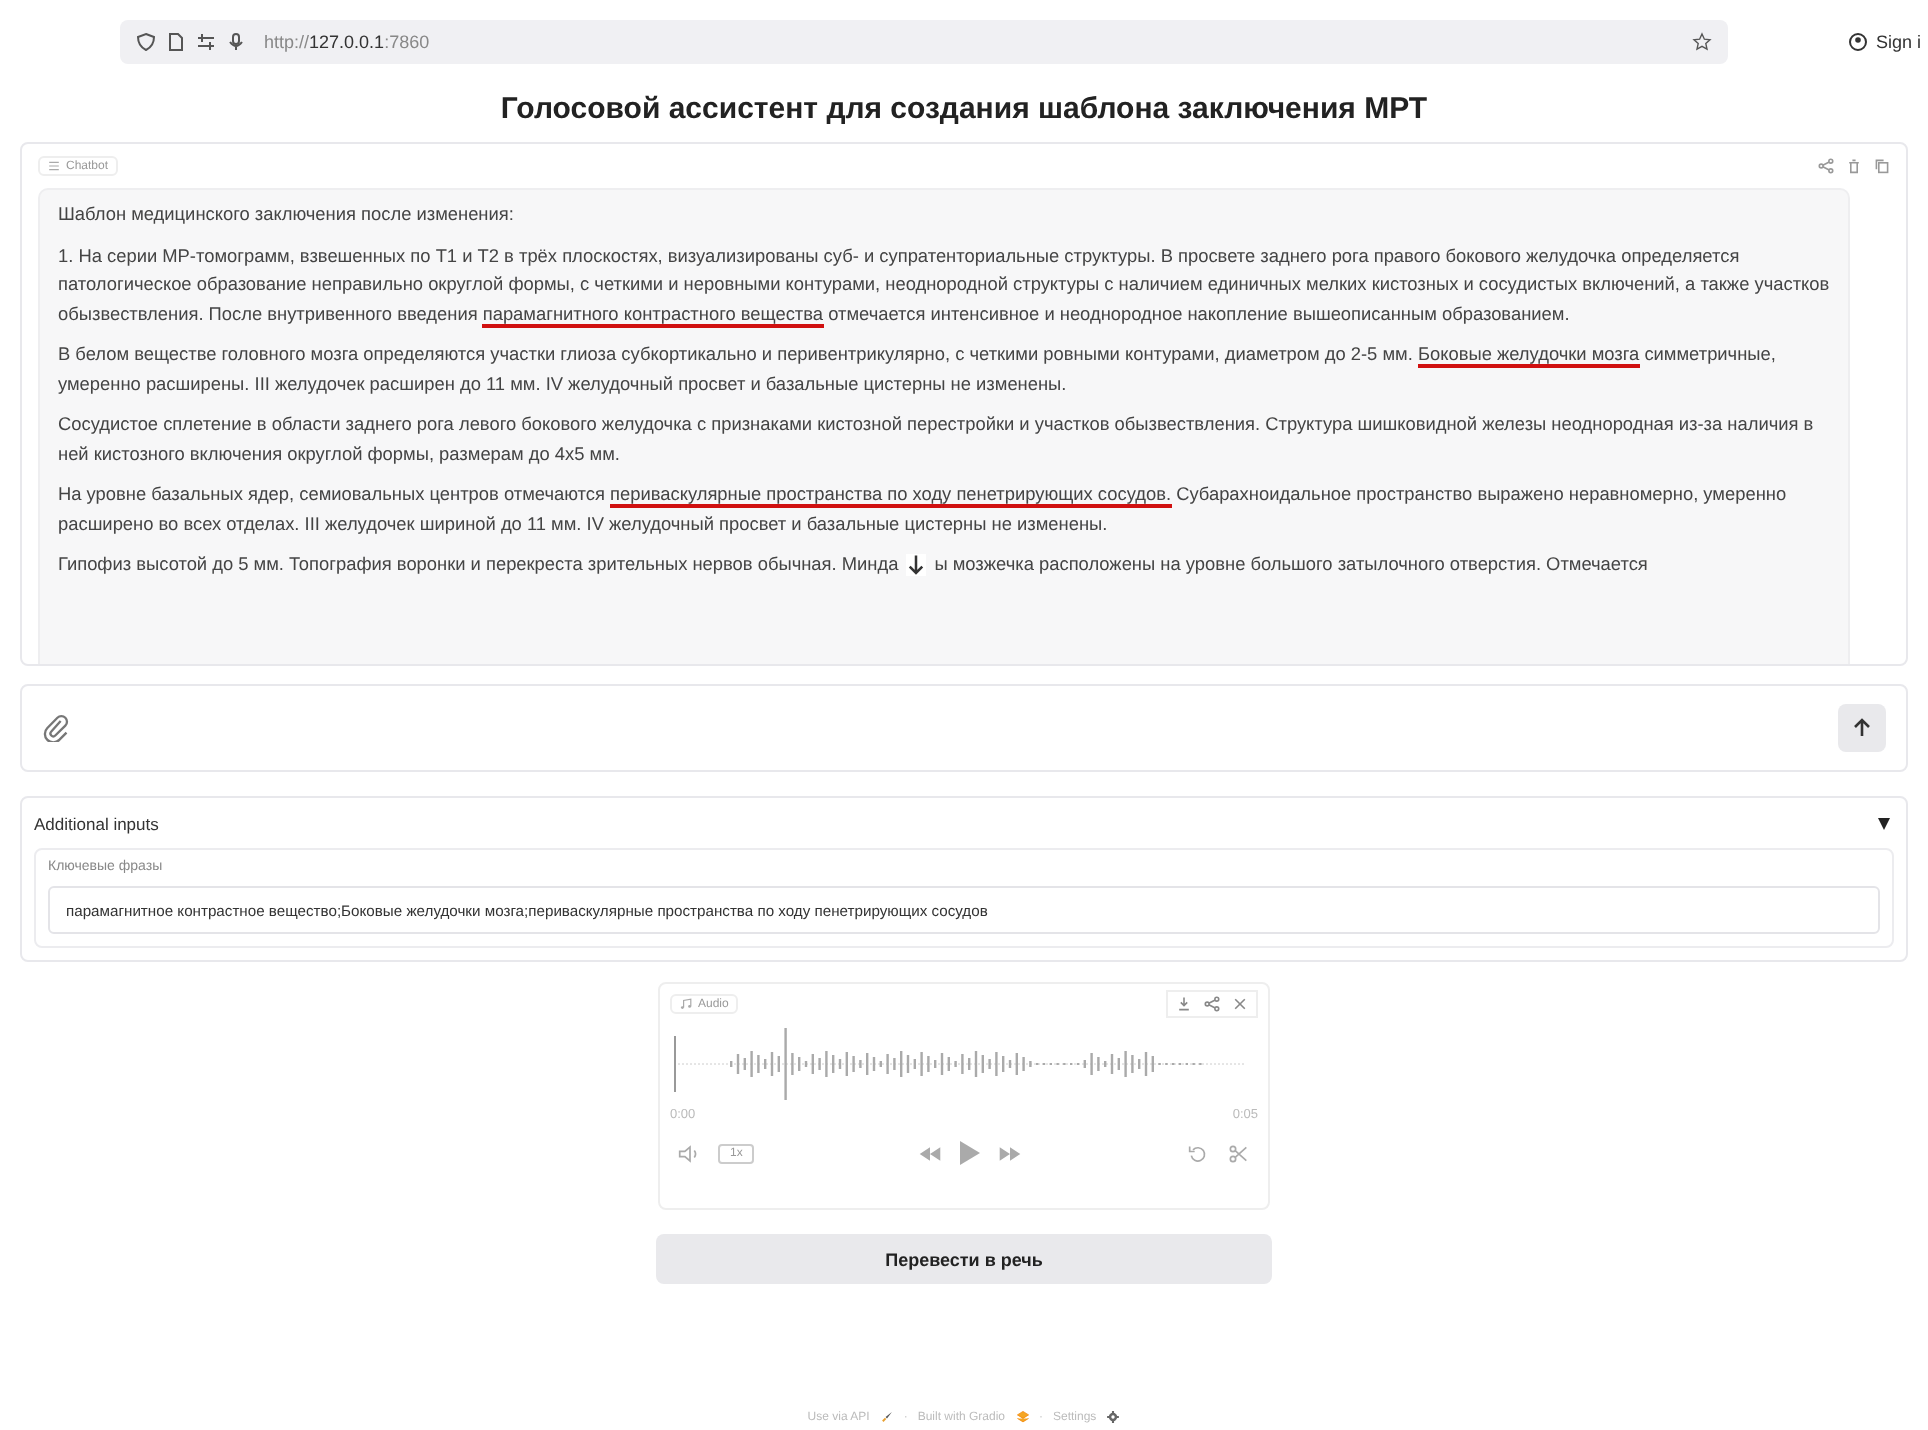 The height and width of the screenshot is (1430, 1928). I want to click on sign-in-text: Sign i, so click(1899, 42).